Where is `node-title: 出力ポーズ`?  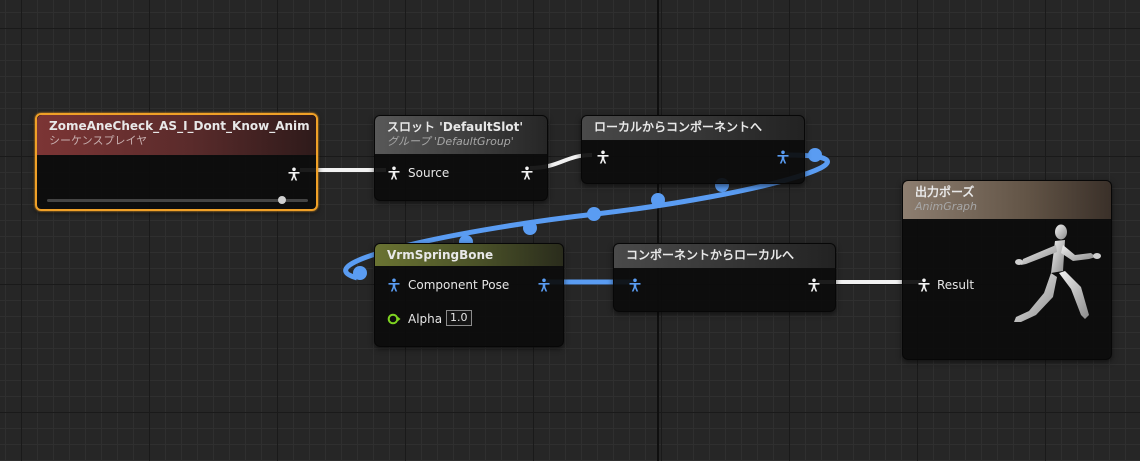 node-title: 出力ポーズ is located at coordinates (945, 192).